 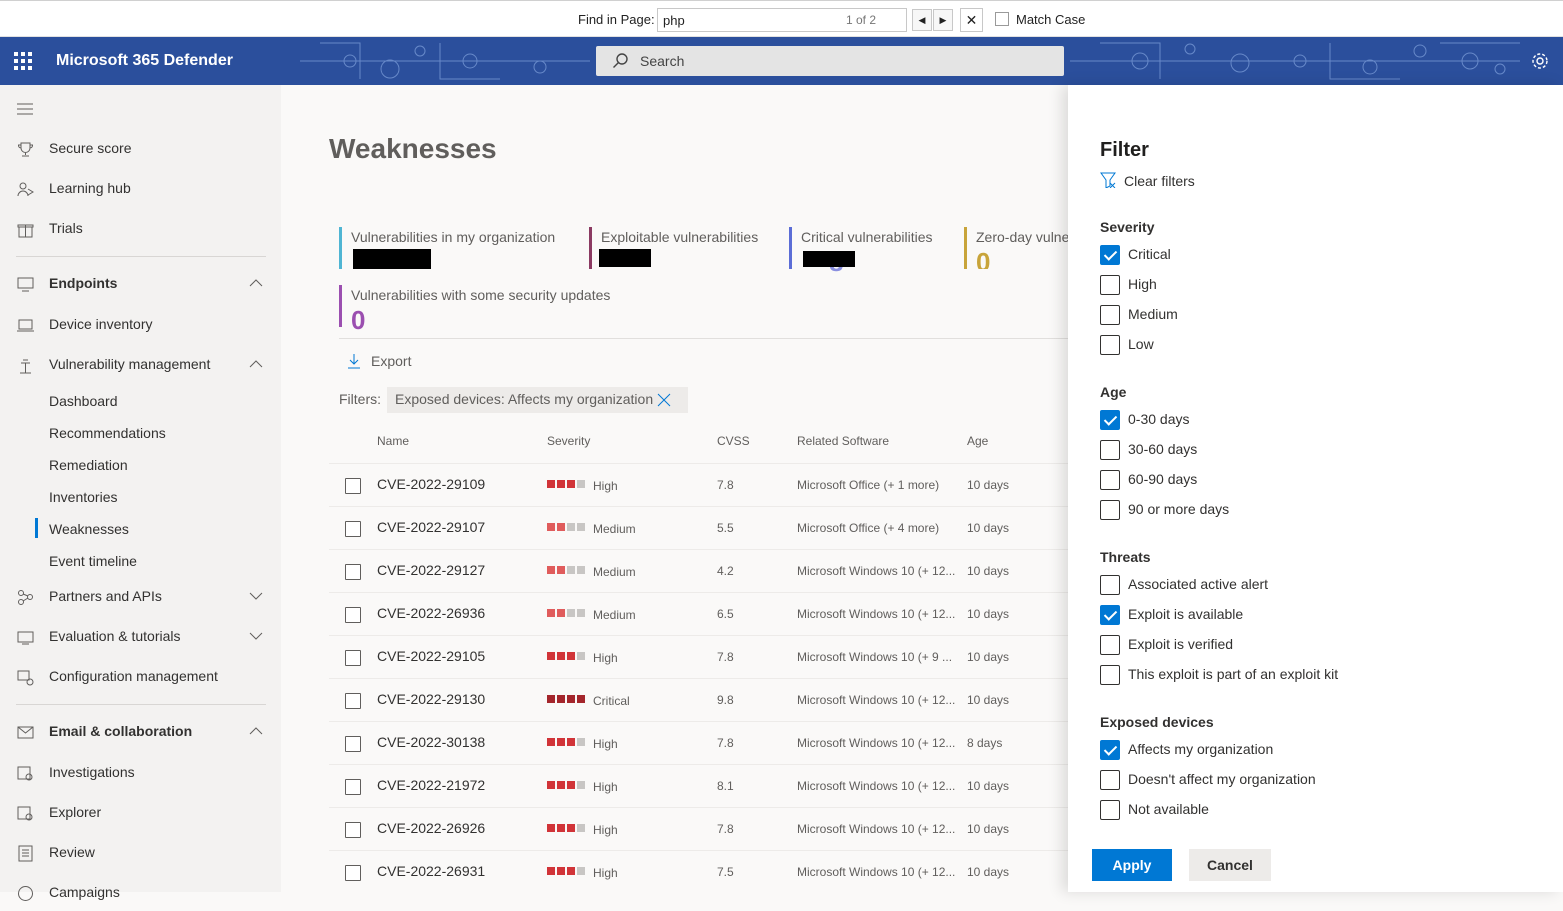 What do you see at coordinates (140, 529) in the screenshot?
I see `nav-sub-weaknesses: Weaknesses` at bounding box center [140, 529].